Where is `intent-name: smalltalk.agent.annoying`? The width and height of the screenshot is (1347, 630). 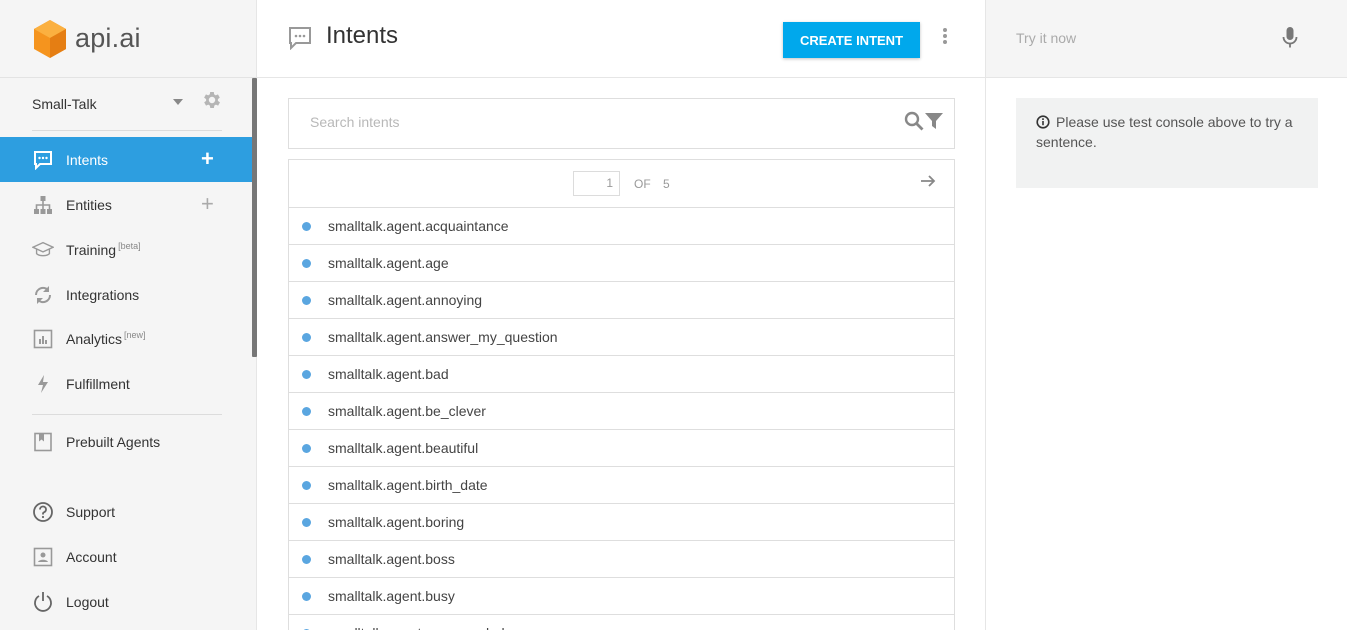
intent-name: smalltalk.agent.annoying is located at coordinates (405, 300).